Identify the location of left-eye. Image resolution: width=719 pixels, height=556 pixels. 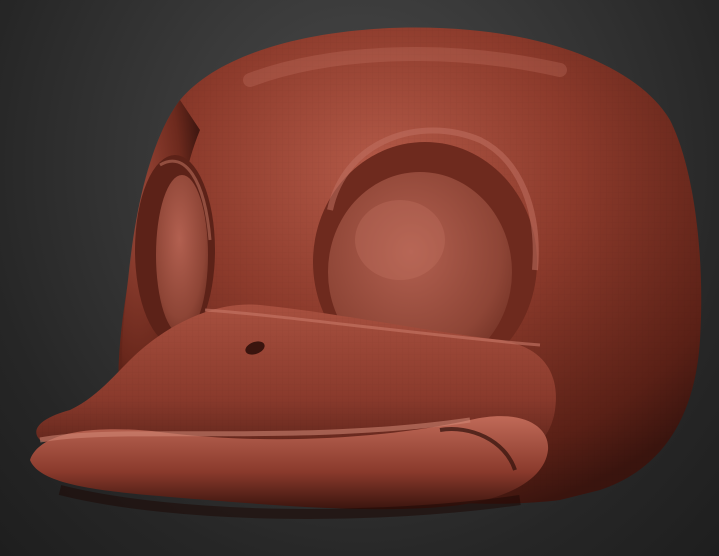
(182, 255).